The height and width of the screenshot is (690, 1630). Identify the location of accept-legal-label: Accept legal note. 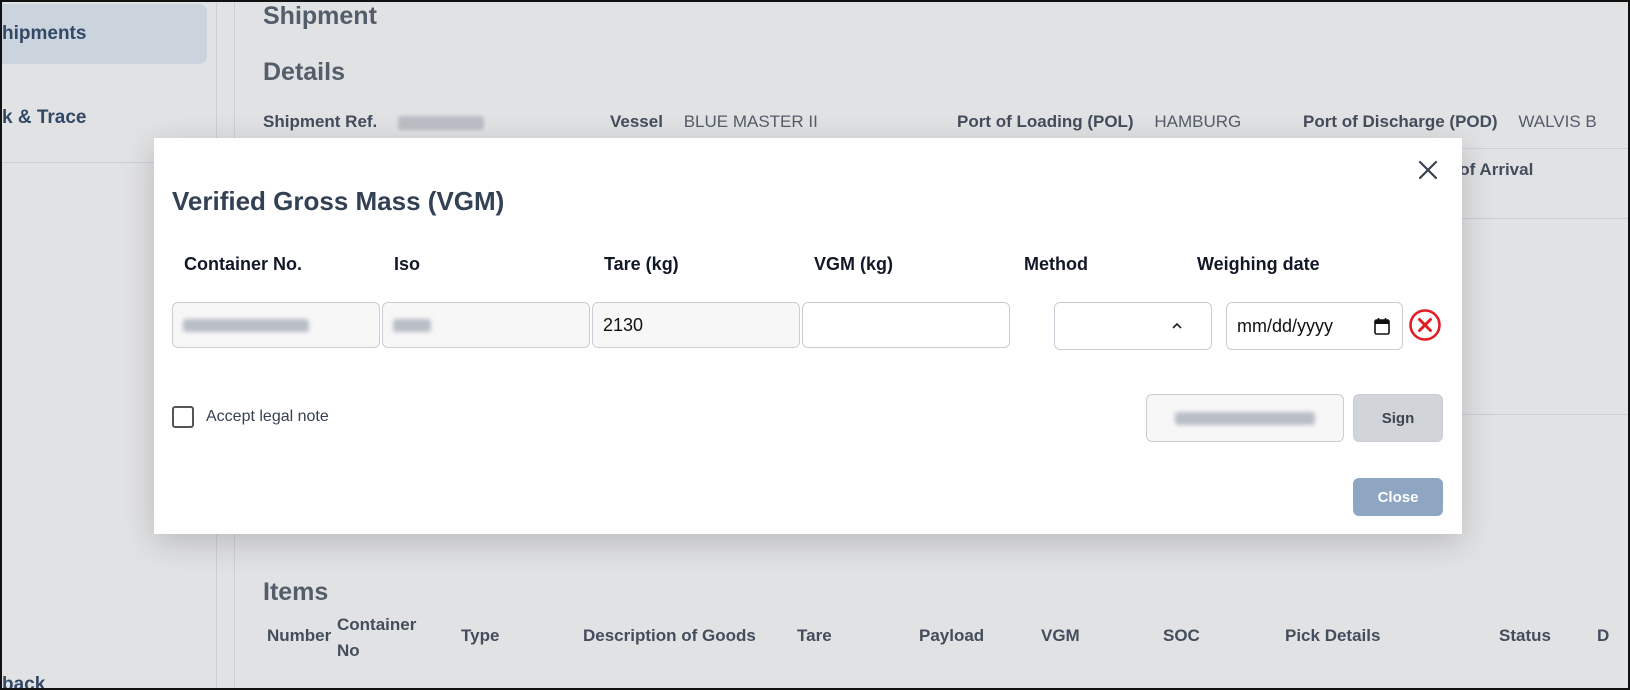
(267, 416).